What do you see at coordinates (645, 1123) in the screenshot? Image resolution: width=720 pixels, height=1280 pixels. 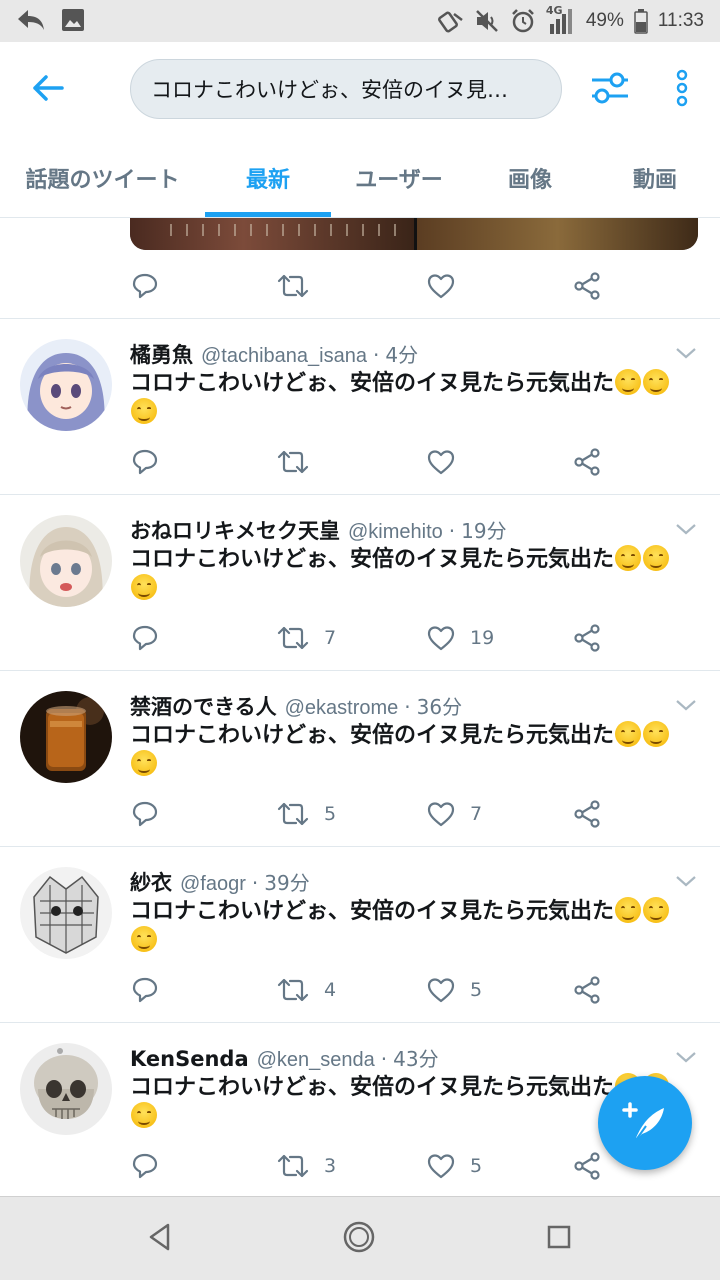 I see `compose-tweet-button` at bounding box center [645, 1123].